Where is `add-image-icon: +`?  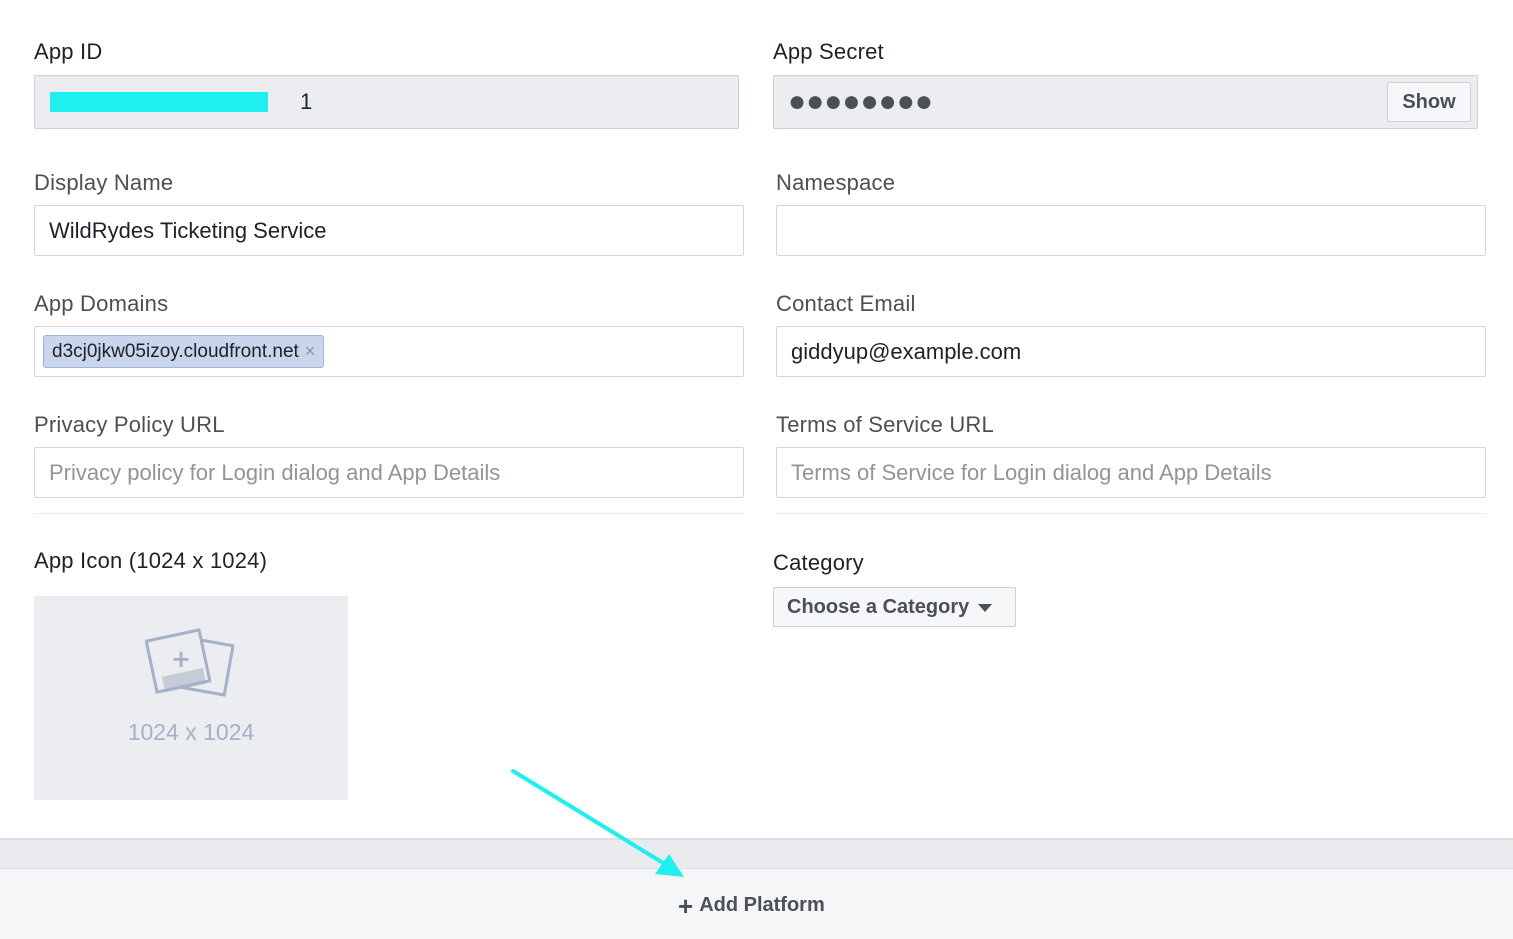 add-image-icon: + is located at coordinates (190, 662).